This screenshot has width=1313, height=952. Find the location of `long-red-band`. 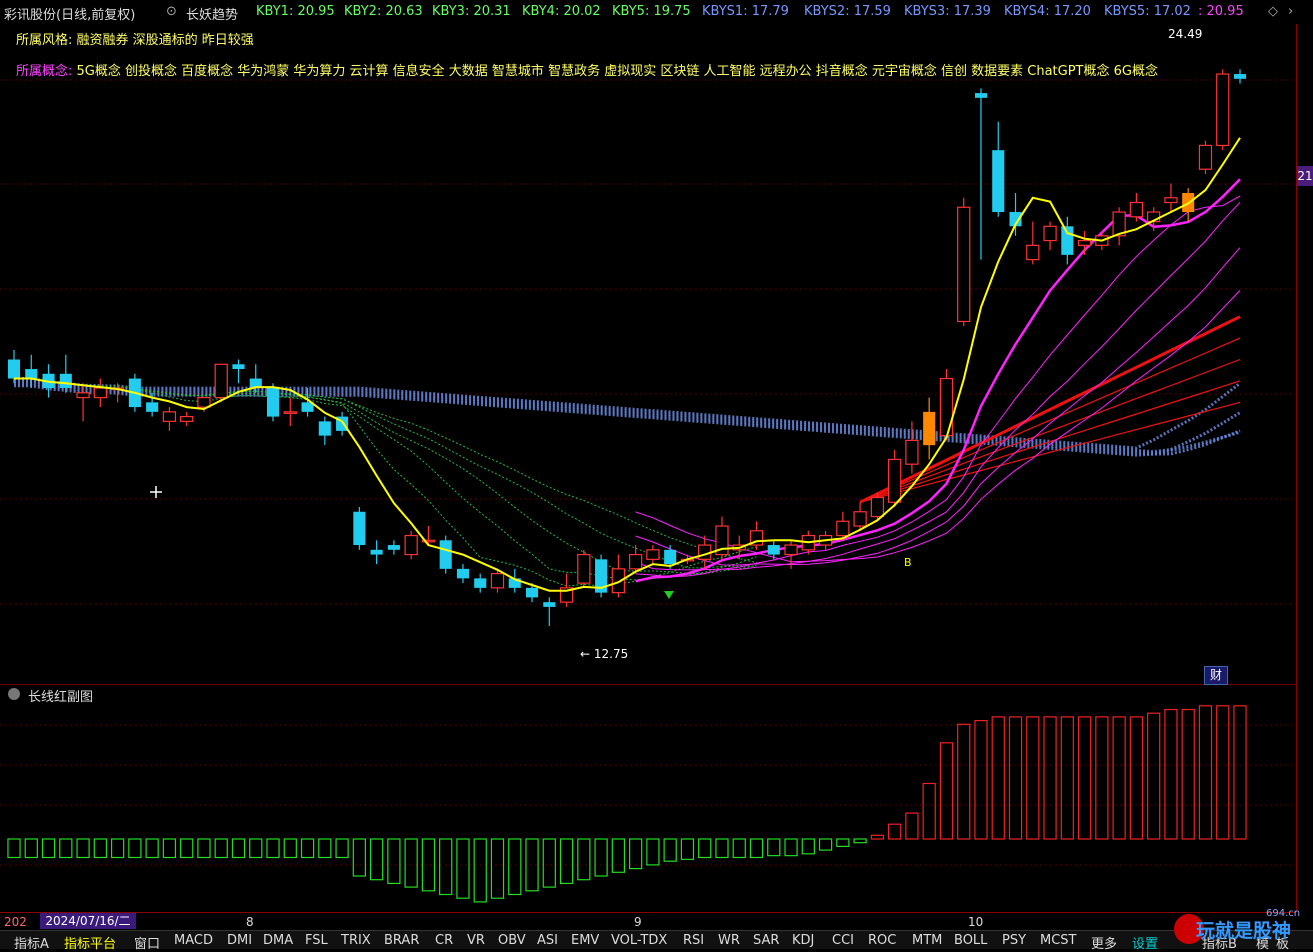

long-red-band is located at coordinates (1050, 409).